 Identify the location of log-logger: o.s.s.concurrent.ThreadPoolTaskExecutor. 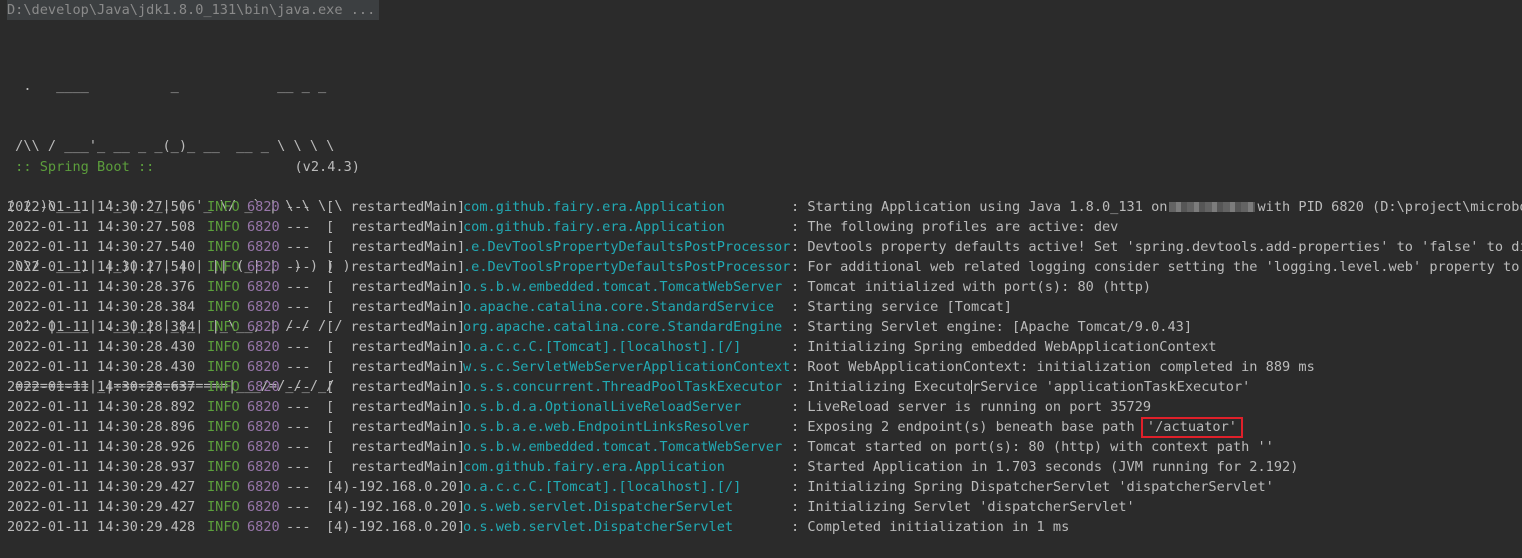
(622, 387).